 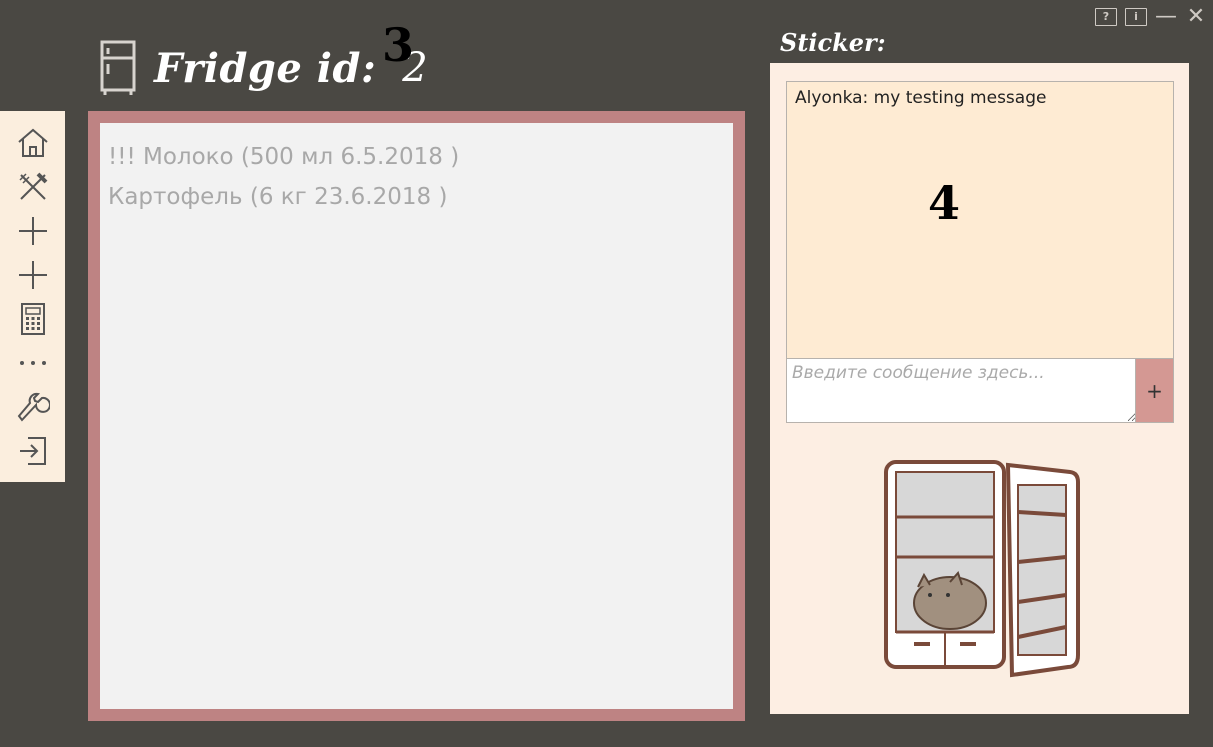 I want to click on sidebar-item-add-product, so click(x=33, y=231).